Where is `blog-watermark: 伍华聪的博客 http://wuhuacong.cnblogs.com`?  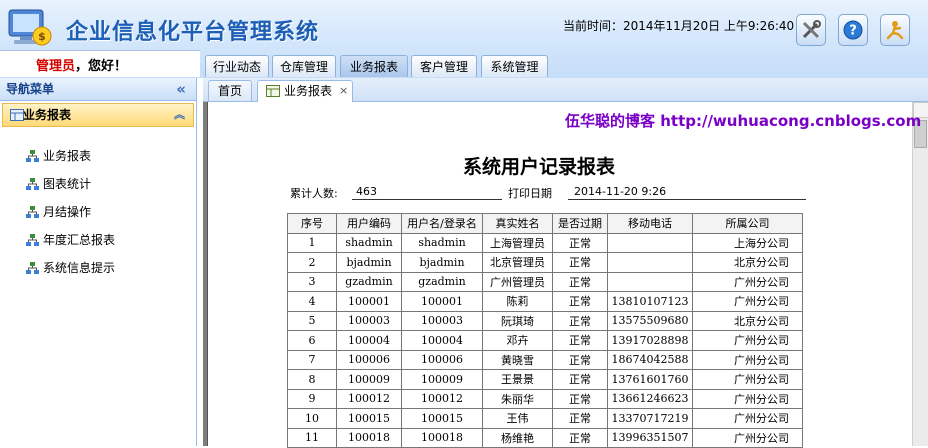 blog-watermark: 伍华聪的博客 http://wuhuacong.cnblogs.com is located at coordinates (743, 121).